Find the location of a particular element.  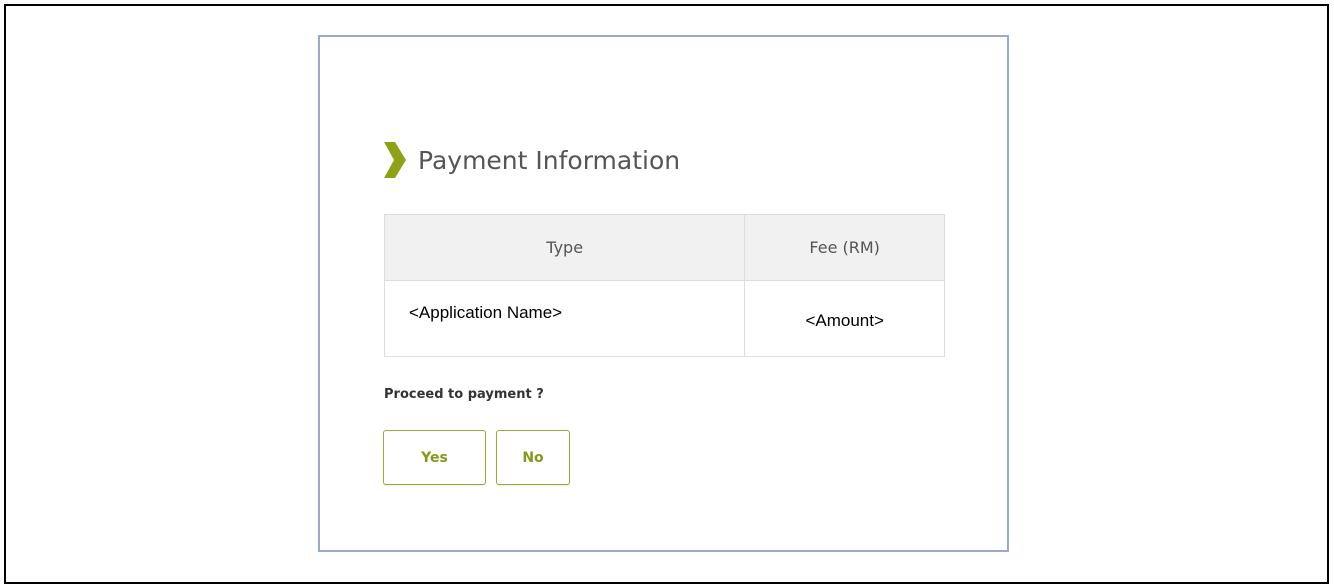

table-row: <Application Name> <Amount> is located at coordinates (664, 318).